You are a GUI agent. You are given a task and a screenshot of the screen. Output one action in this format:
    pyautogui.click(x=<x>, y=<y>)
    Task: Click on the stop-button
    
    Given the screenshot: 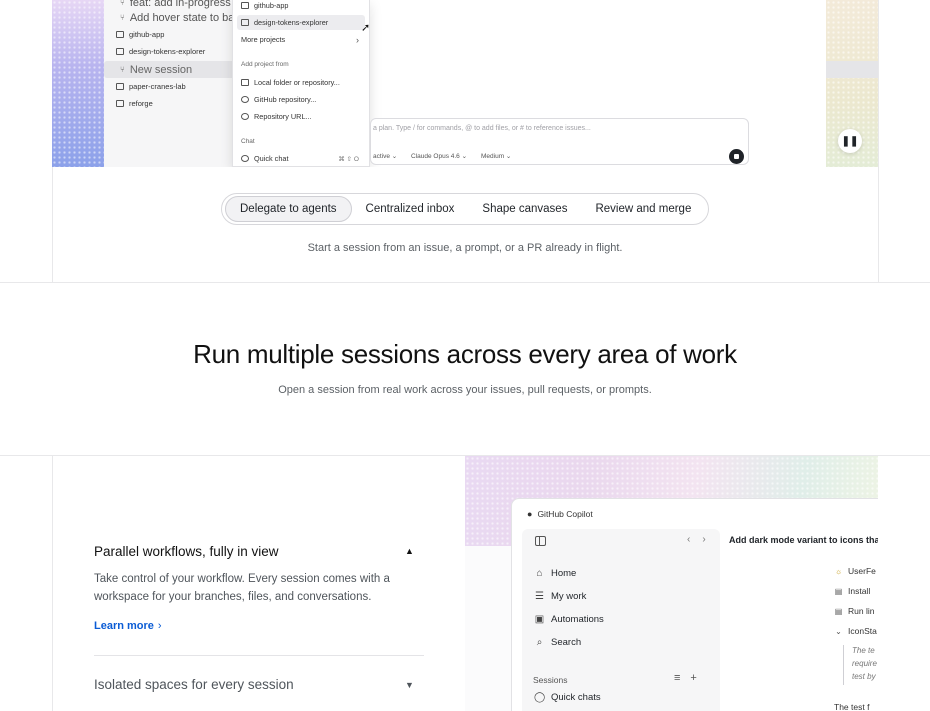 What is the action you would take?
    pyautogui.click(x=736, y=156)
    